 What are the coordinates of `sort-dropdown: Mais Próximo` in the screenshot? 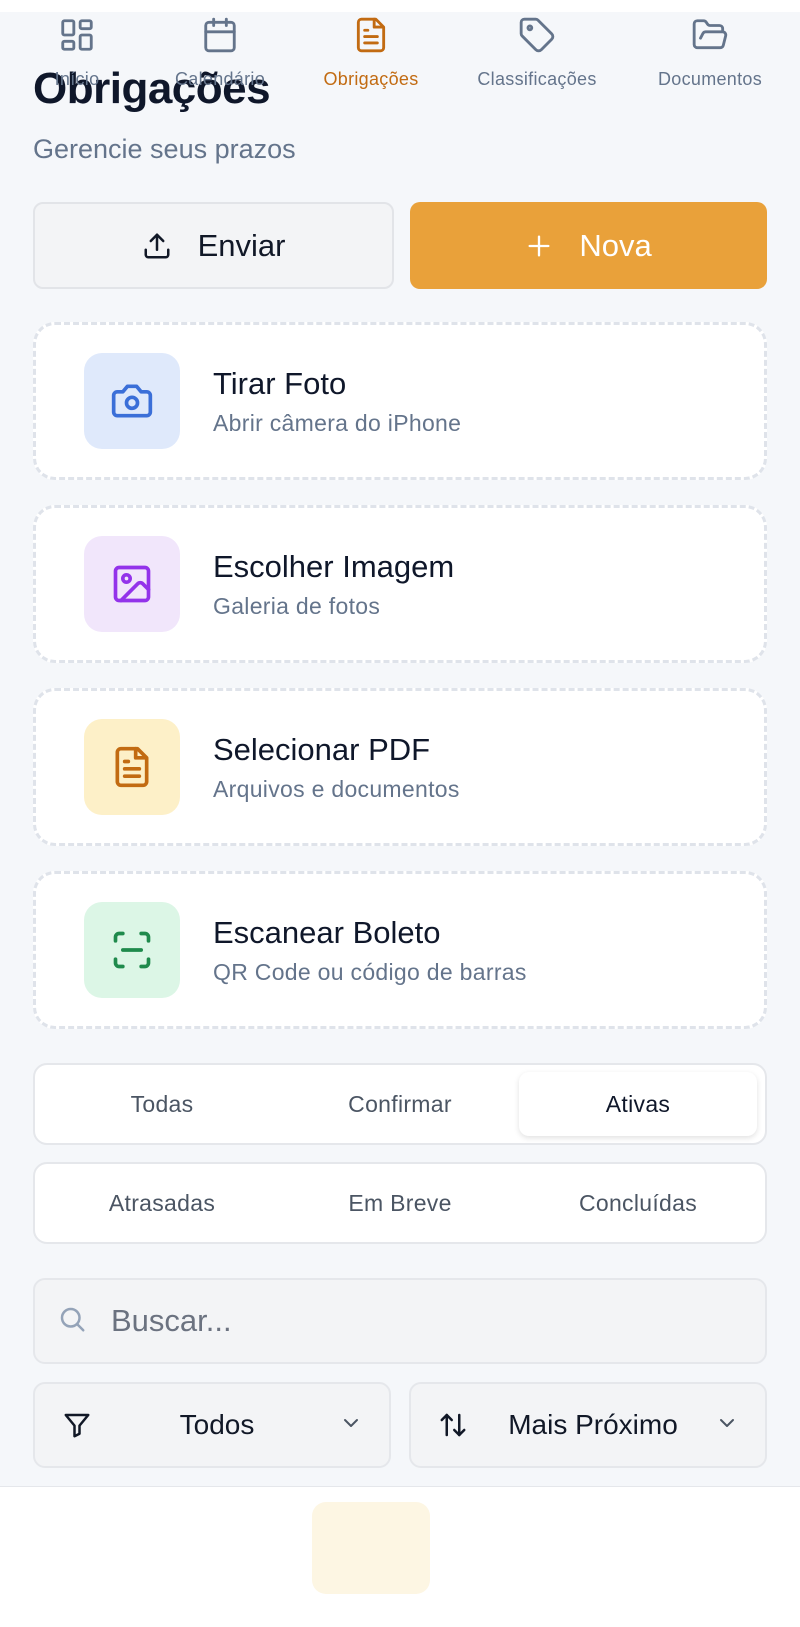 It's located at (588, 1425).